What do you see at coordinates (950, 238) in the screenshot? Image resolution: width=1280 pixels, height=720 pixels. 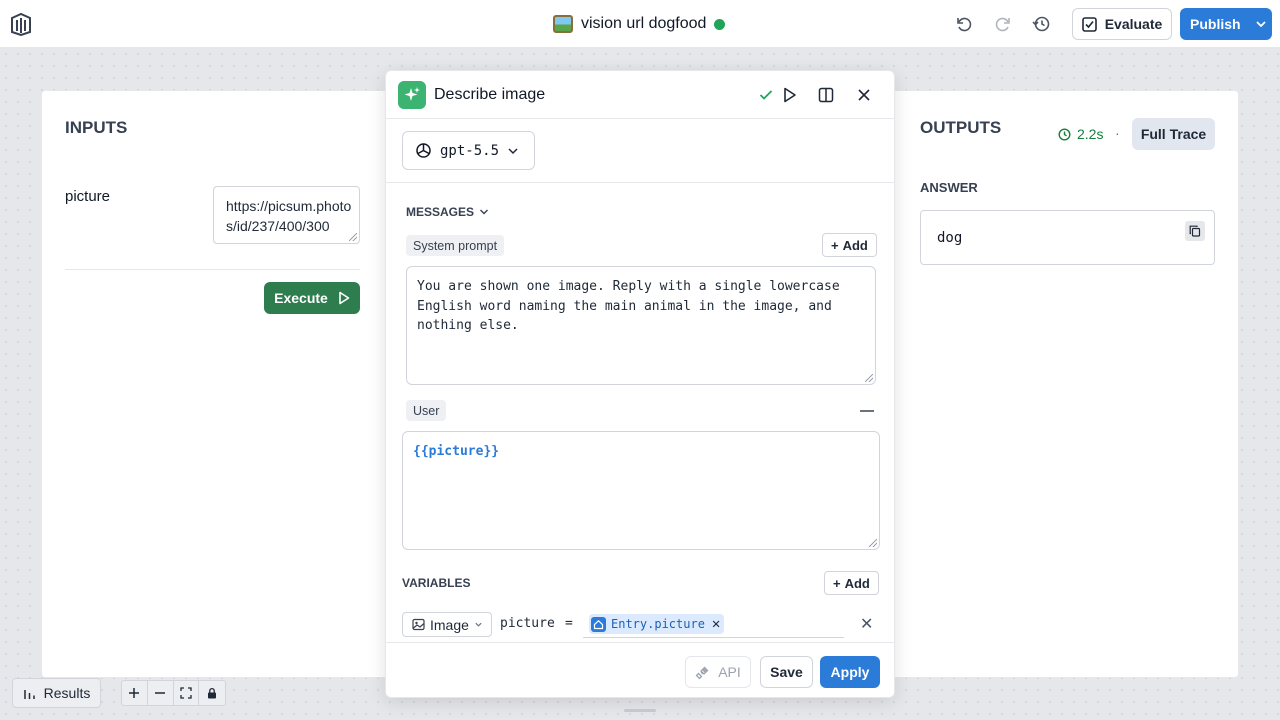 I see `answer-value: dog` at bounding box center [950, 238].